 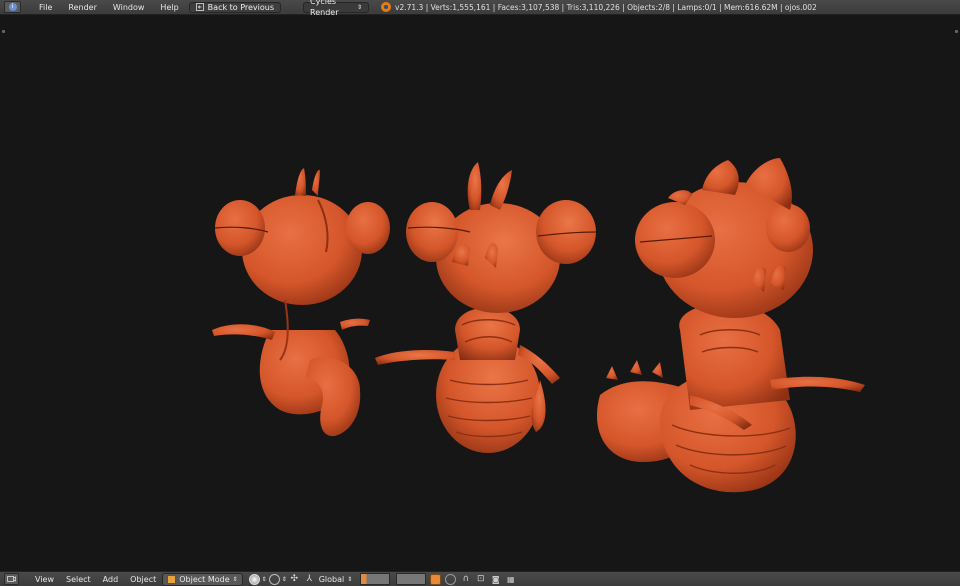 What do you see at coordinates (199, 7) in the screenshot?
I see `back-arrow-icon` at bounding box center [199, 7].